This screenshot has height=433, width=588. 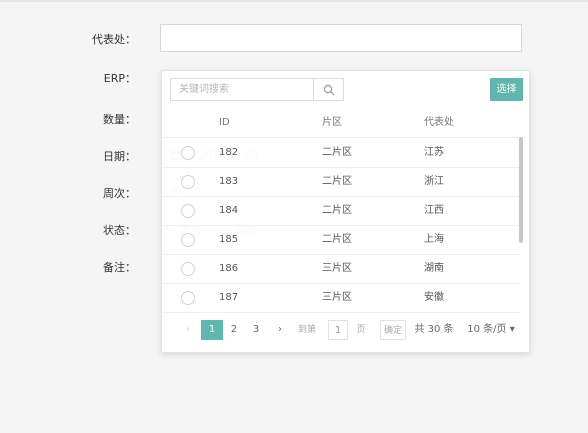 I want to click on row-rep: 上海, so click(x=434, y=239).